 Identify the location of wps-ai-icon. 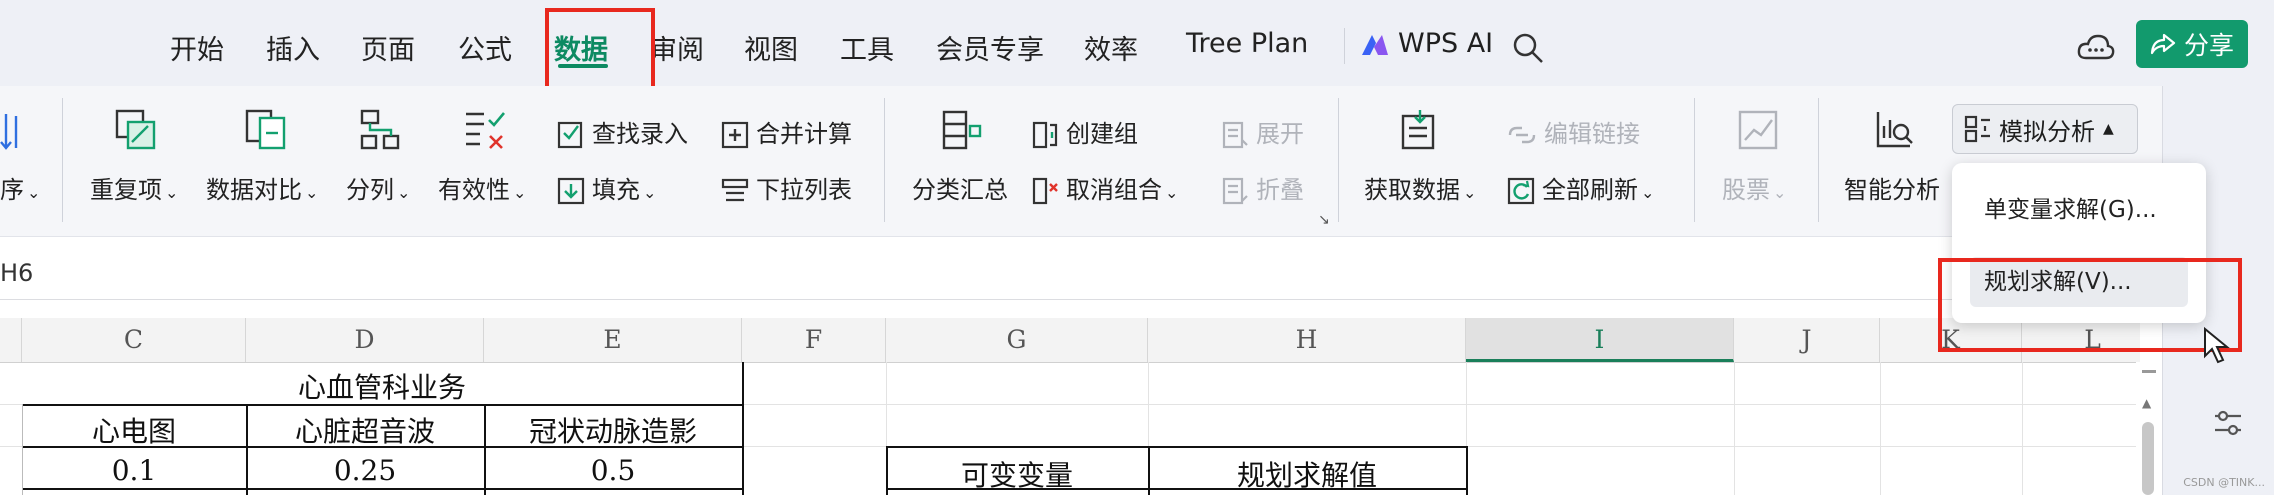
(1375, 44).